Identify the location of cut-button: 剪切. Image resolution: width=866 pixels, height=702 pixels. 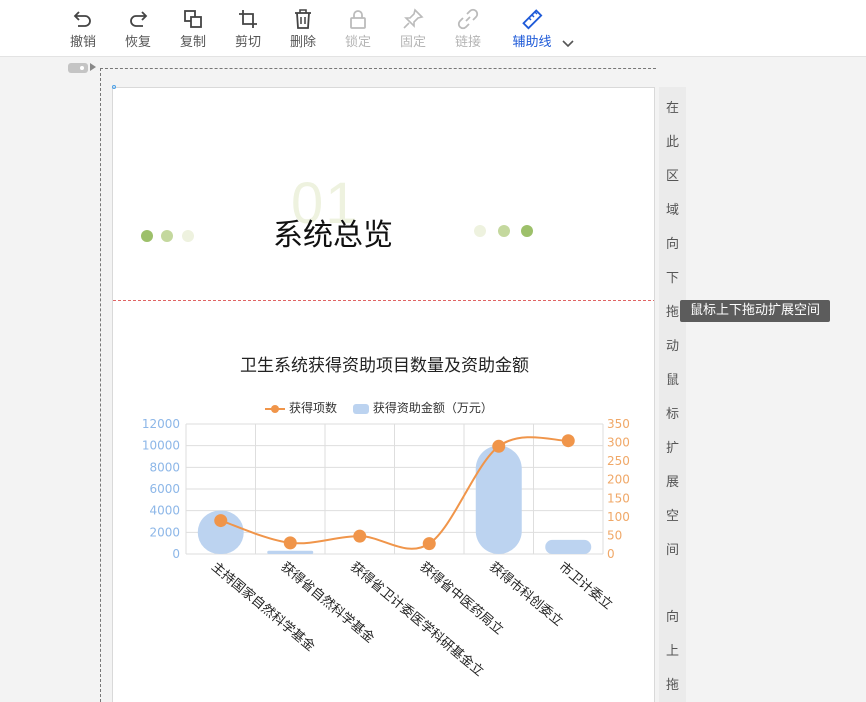
(248, 29).